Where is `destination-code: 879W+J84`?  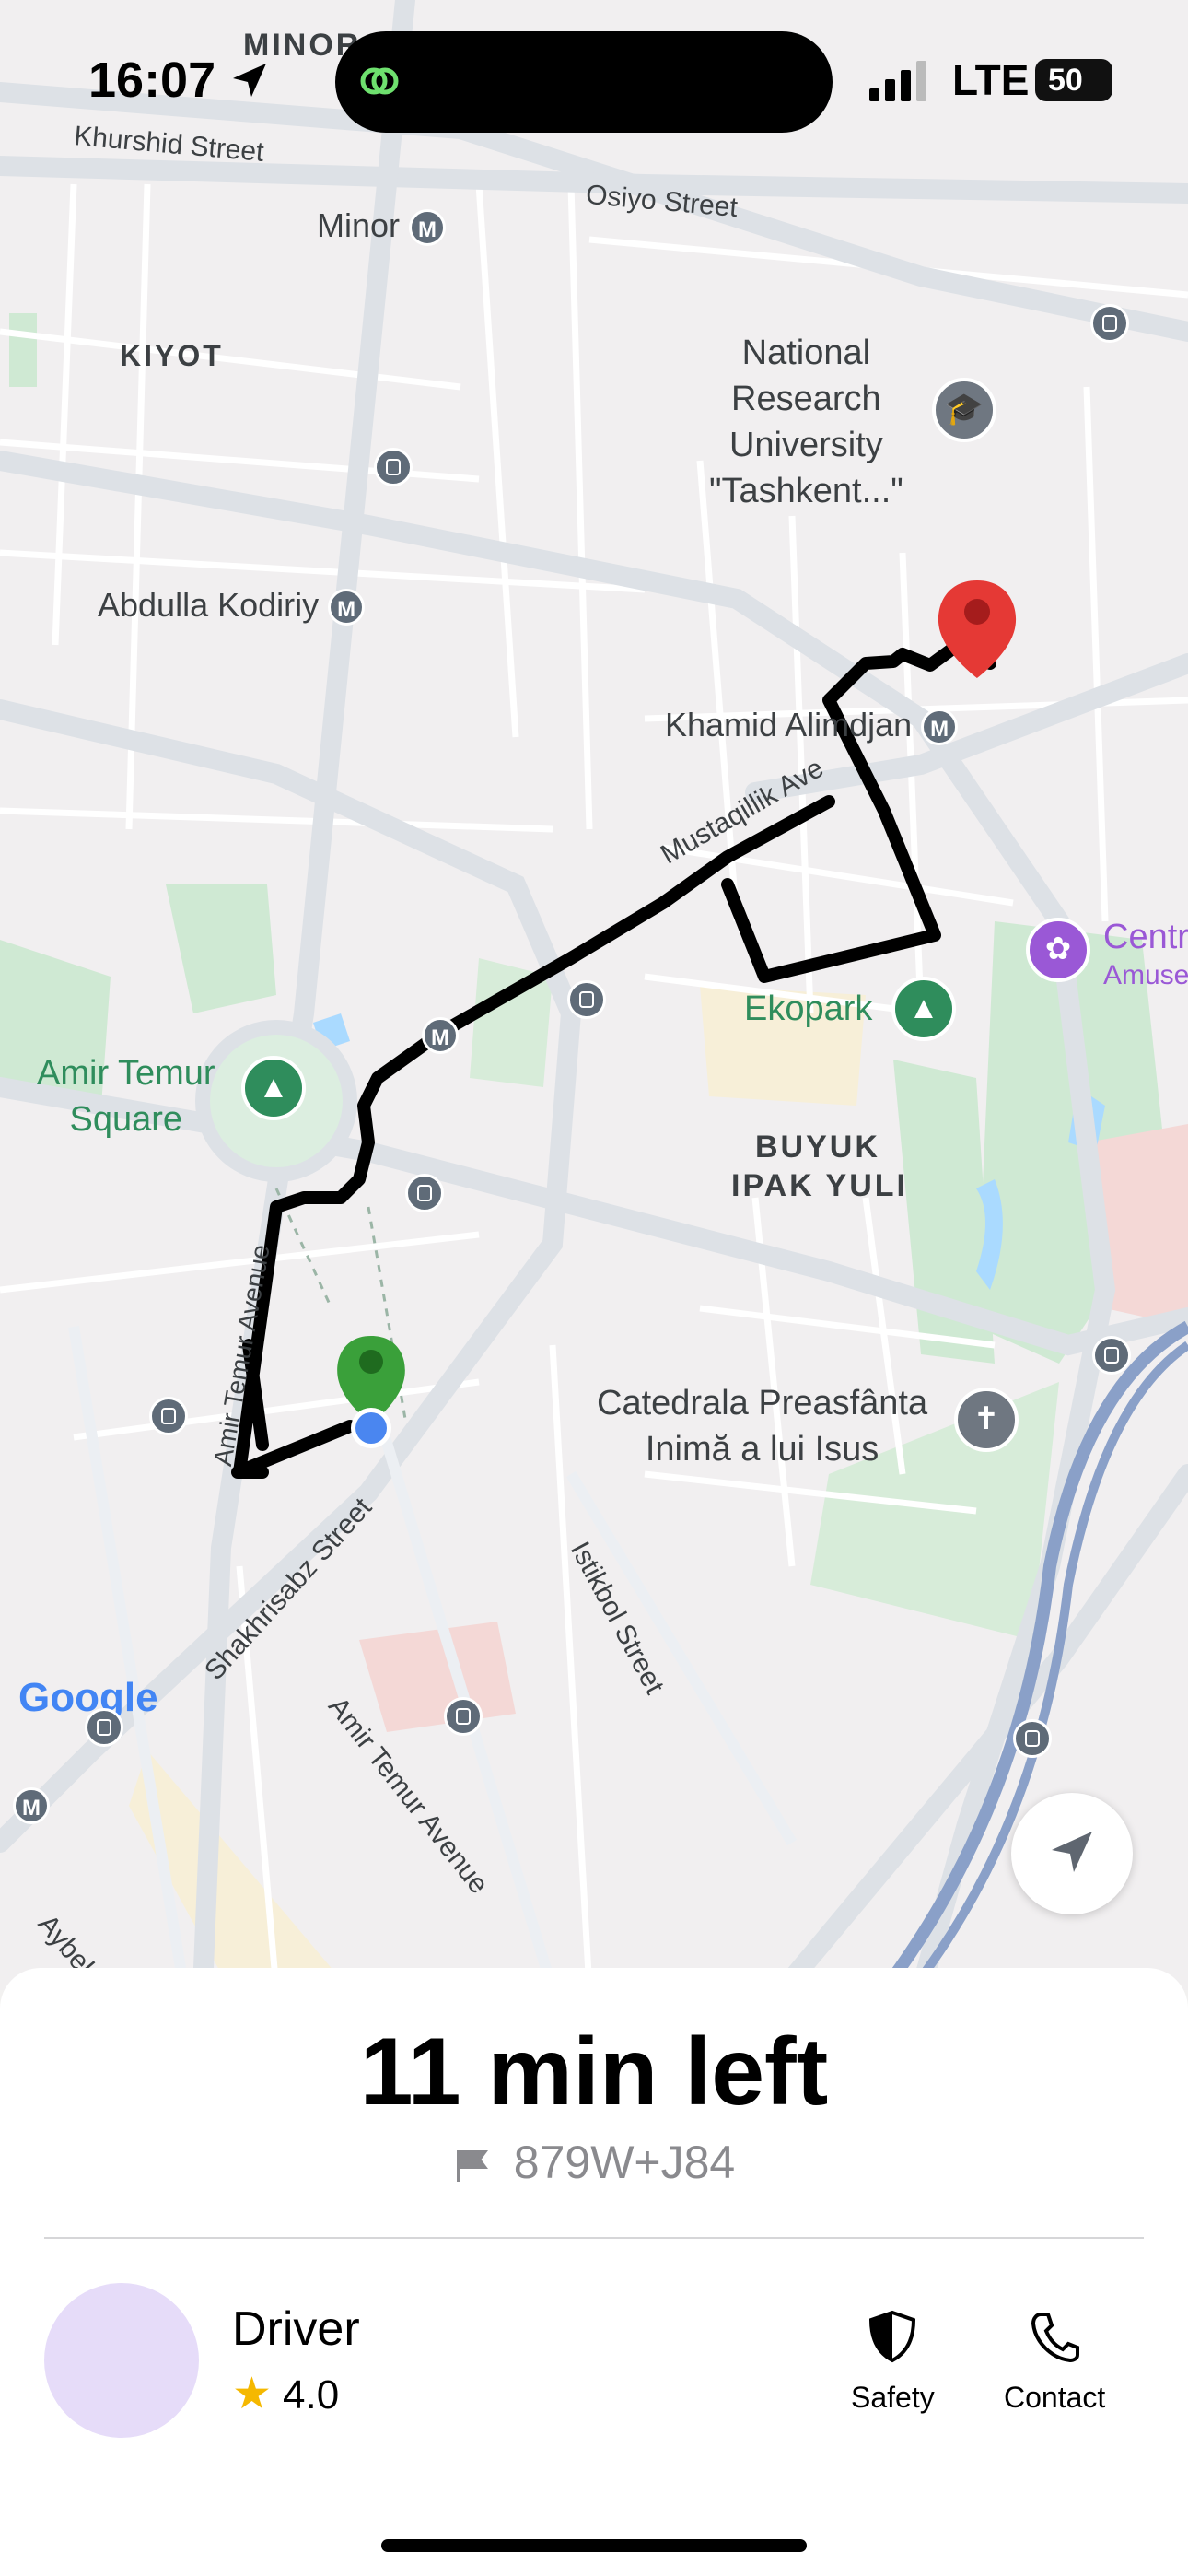 destination-code: 879W+J84 is located at coordinates (624, 2162).